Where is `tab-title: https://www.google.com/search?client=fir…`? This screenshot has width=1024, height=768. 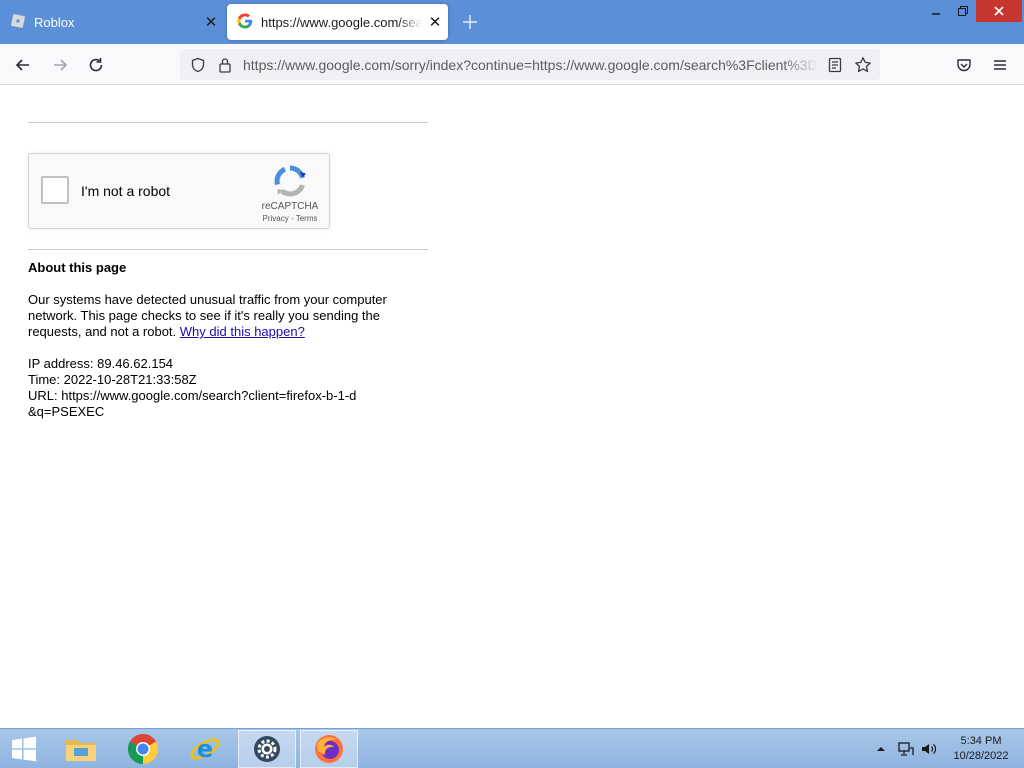
tab-title: https://www.google.com/search?client=fir… is located at coordinates (341, 22).